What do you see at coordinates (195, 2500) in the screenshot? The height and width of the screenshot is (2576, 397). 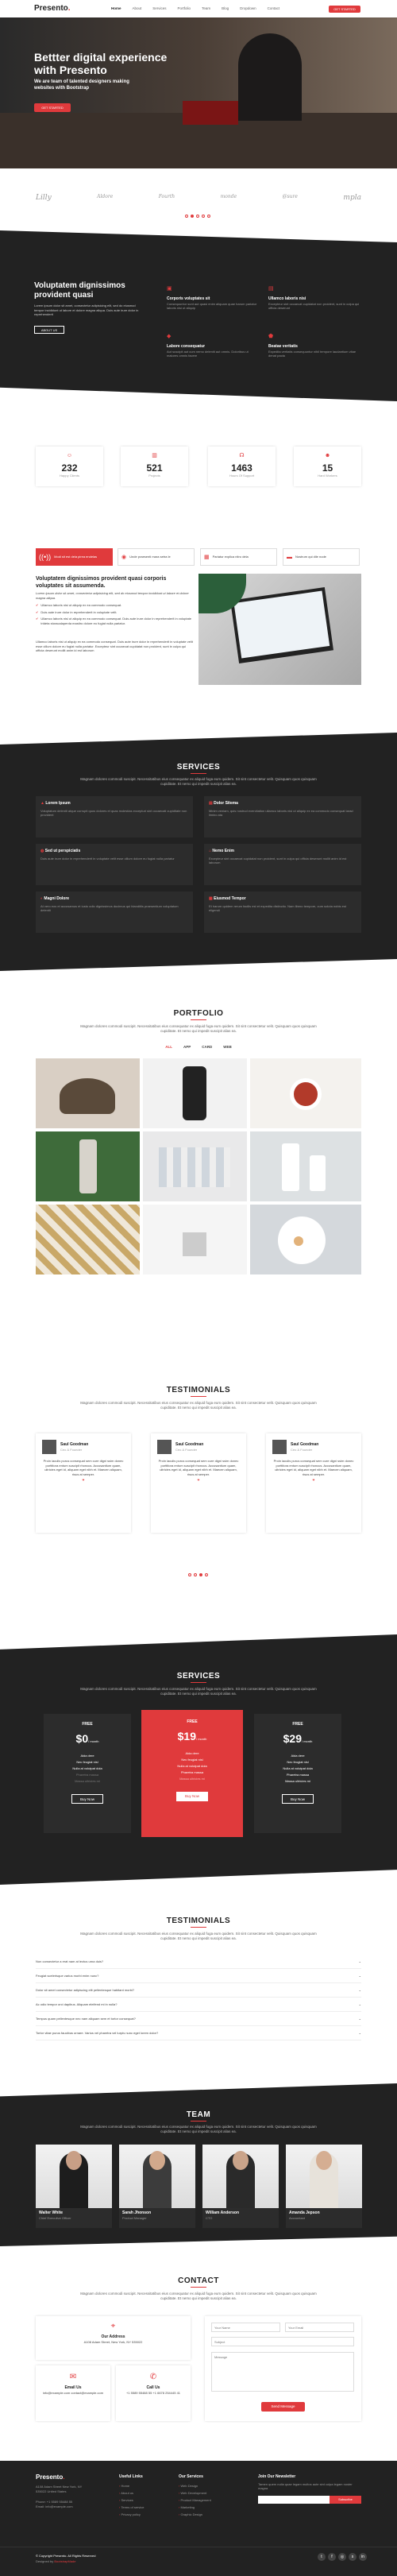 I see `footer-link: › Product Management` at bounding box center [195, 2500].